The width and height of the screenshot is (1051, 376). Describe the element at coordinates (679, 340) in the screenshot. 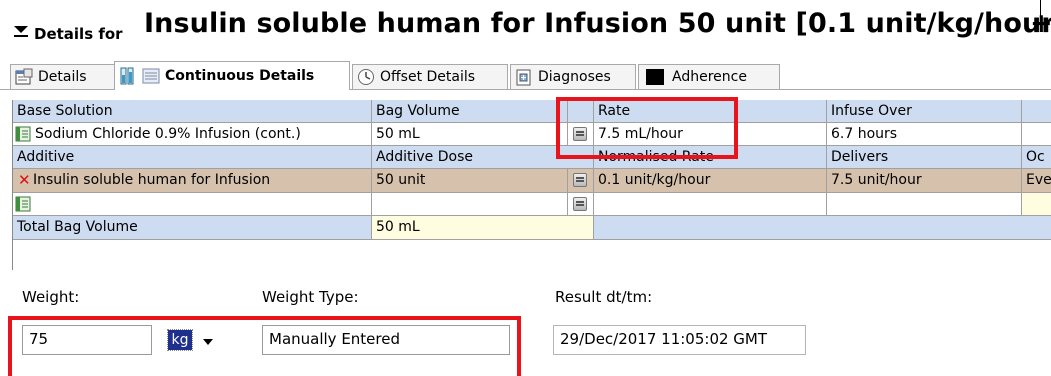

I see `result-dt-tm-field: 29/Dec/2017 11:05:02 GMT` at that location.